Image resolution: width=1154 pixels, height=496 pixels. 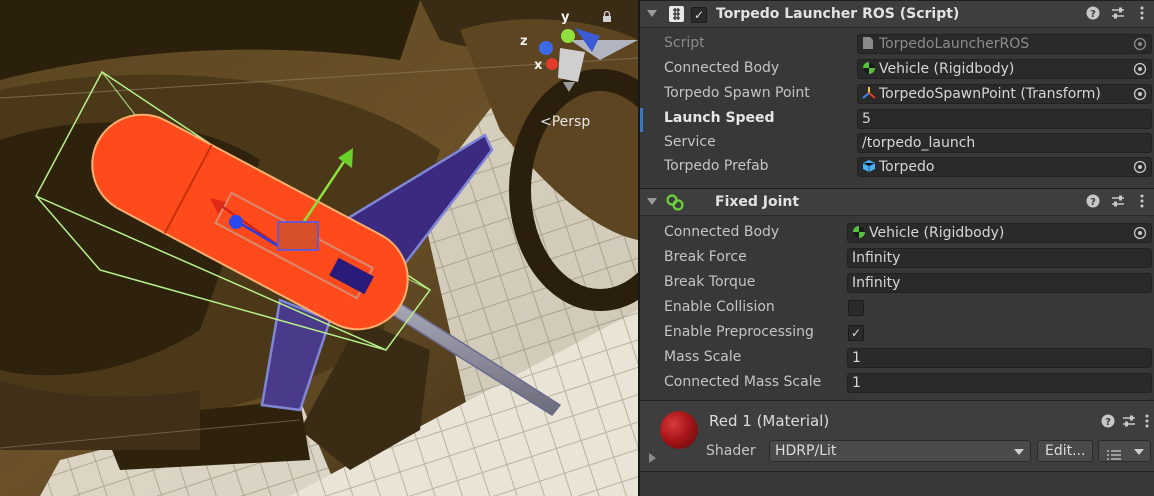 I want to click on field-label: Enable Collision, so click(x=719, y=307).